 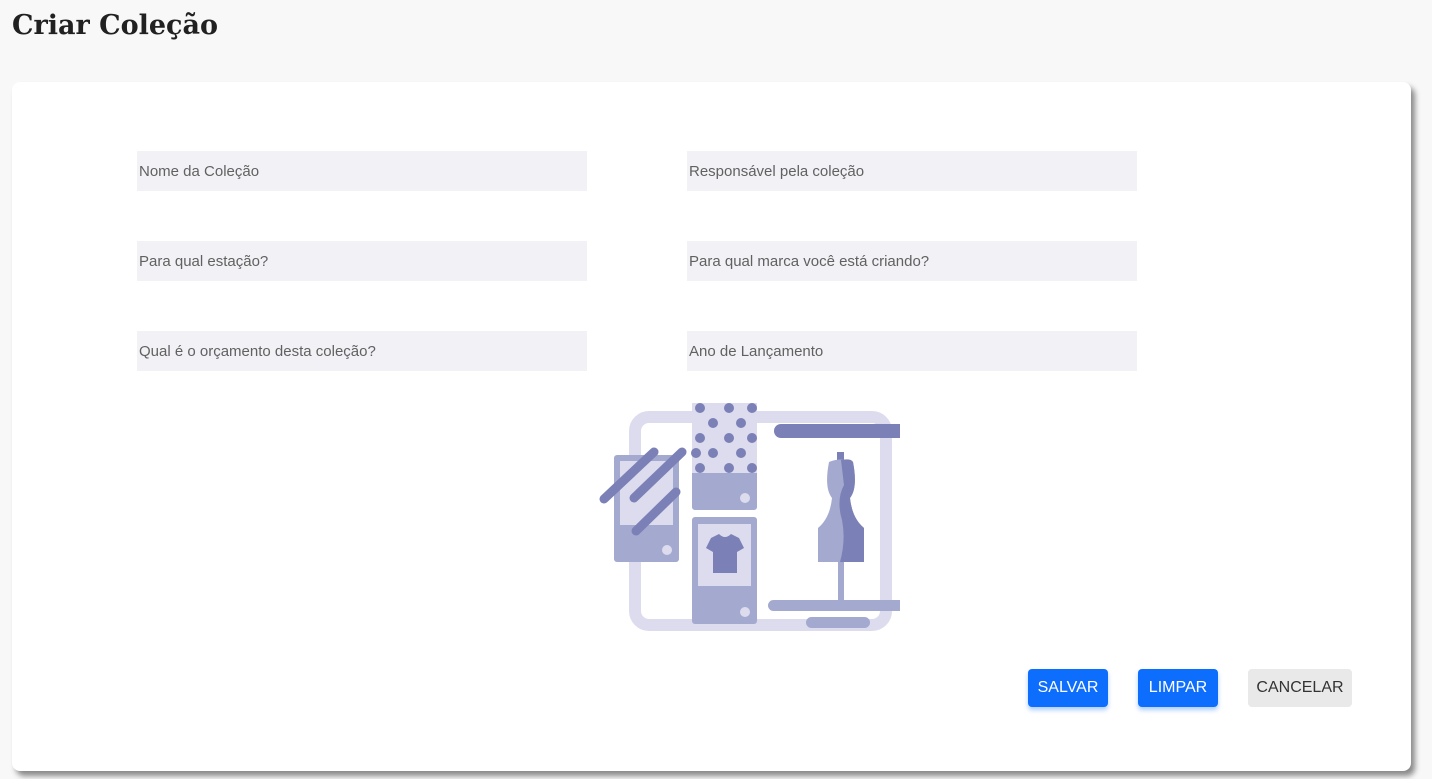 I want to click on save-button: SALVAR, so click(x=1068, y=688).